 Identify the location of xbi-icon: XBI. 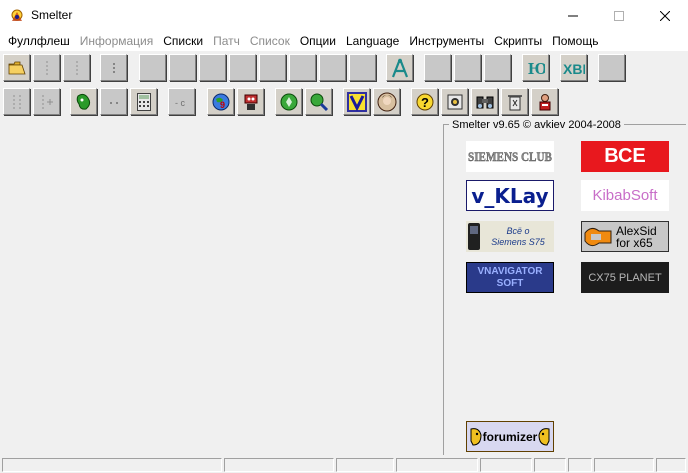
(574, 69).